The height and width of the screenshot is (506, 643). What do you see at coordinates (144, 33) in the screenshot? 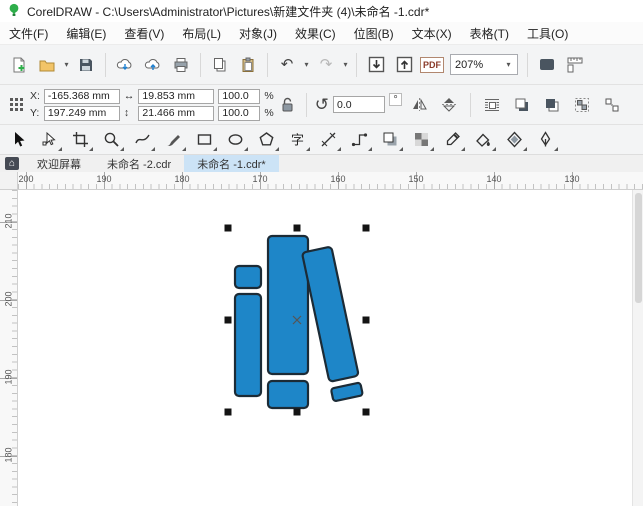
I see `menu-view: 查看(V)` at bounding box center [144, 33].